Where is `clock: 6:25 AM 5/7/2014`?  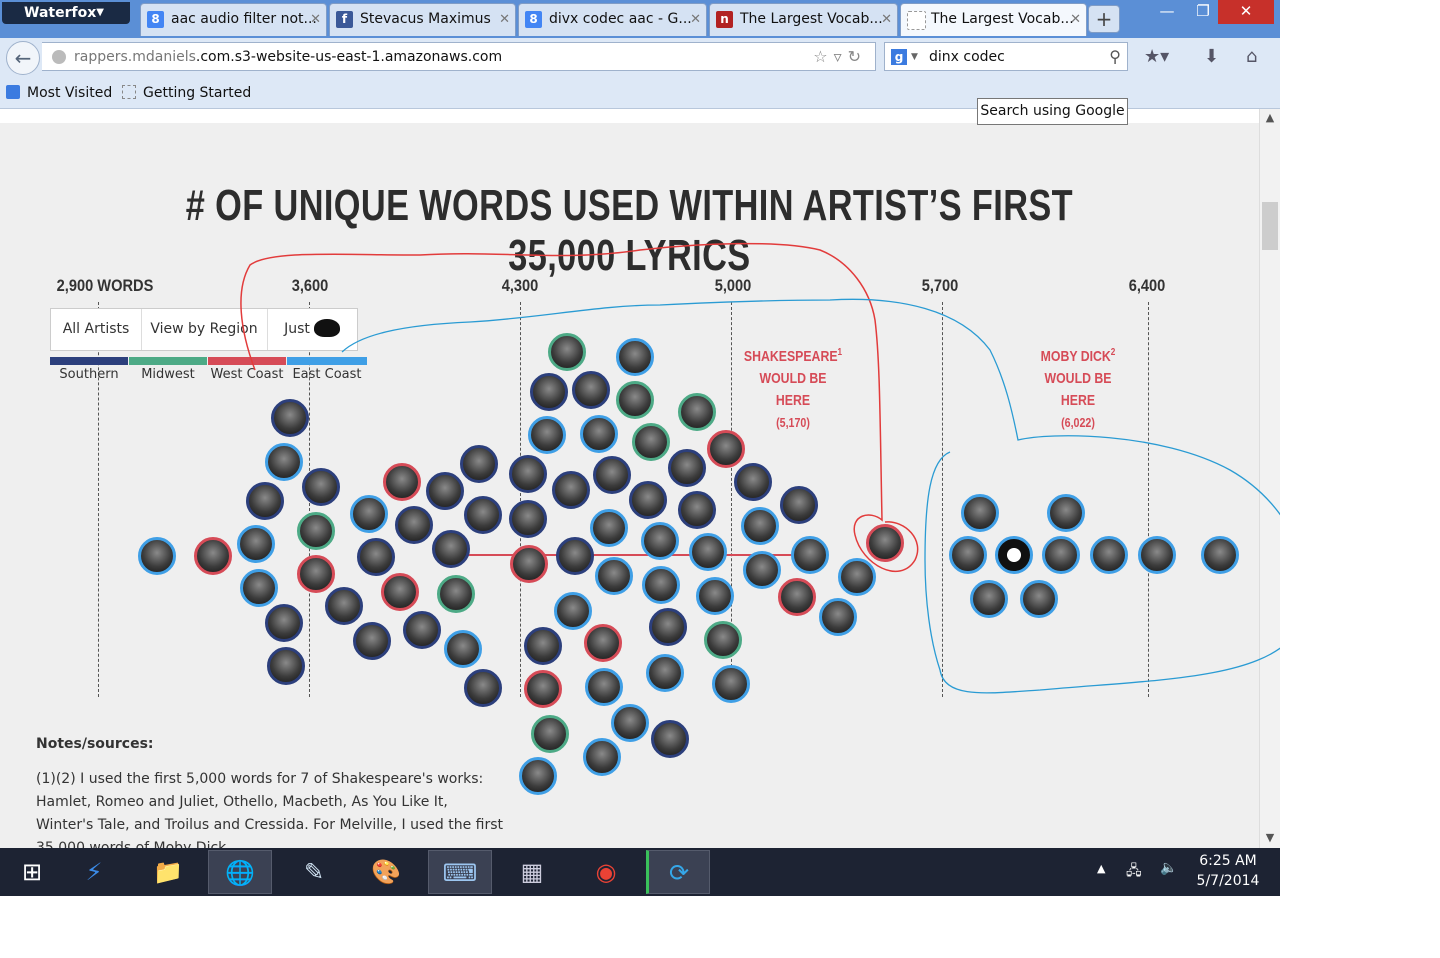
clock: 6:25 AM 5/7/2014 is located at coordinates (1228, 871).